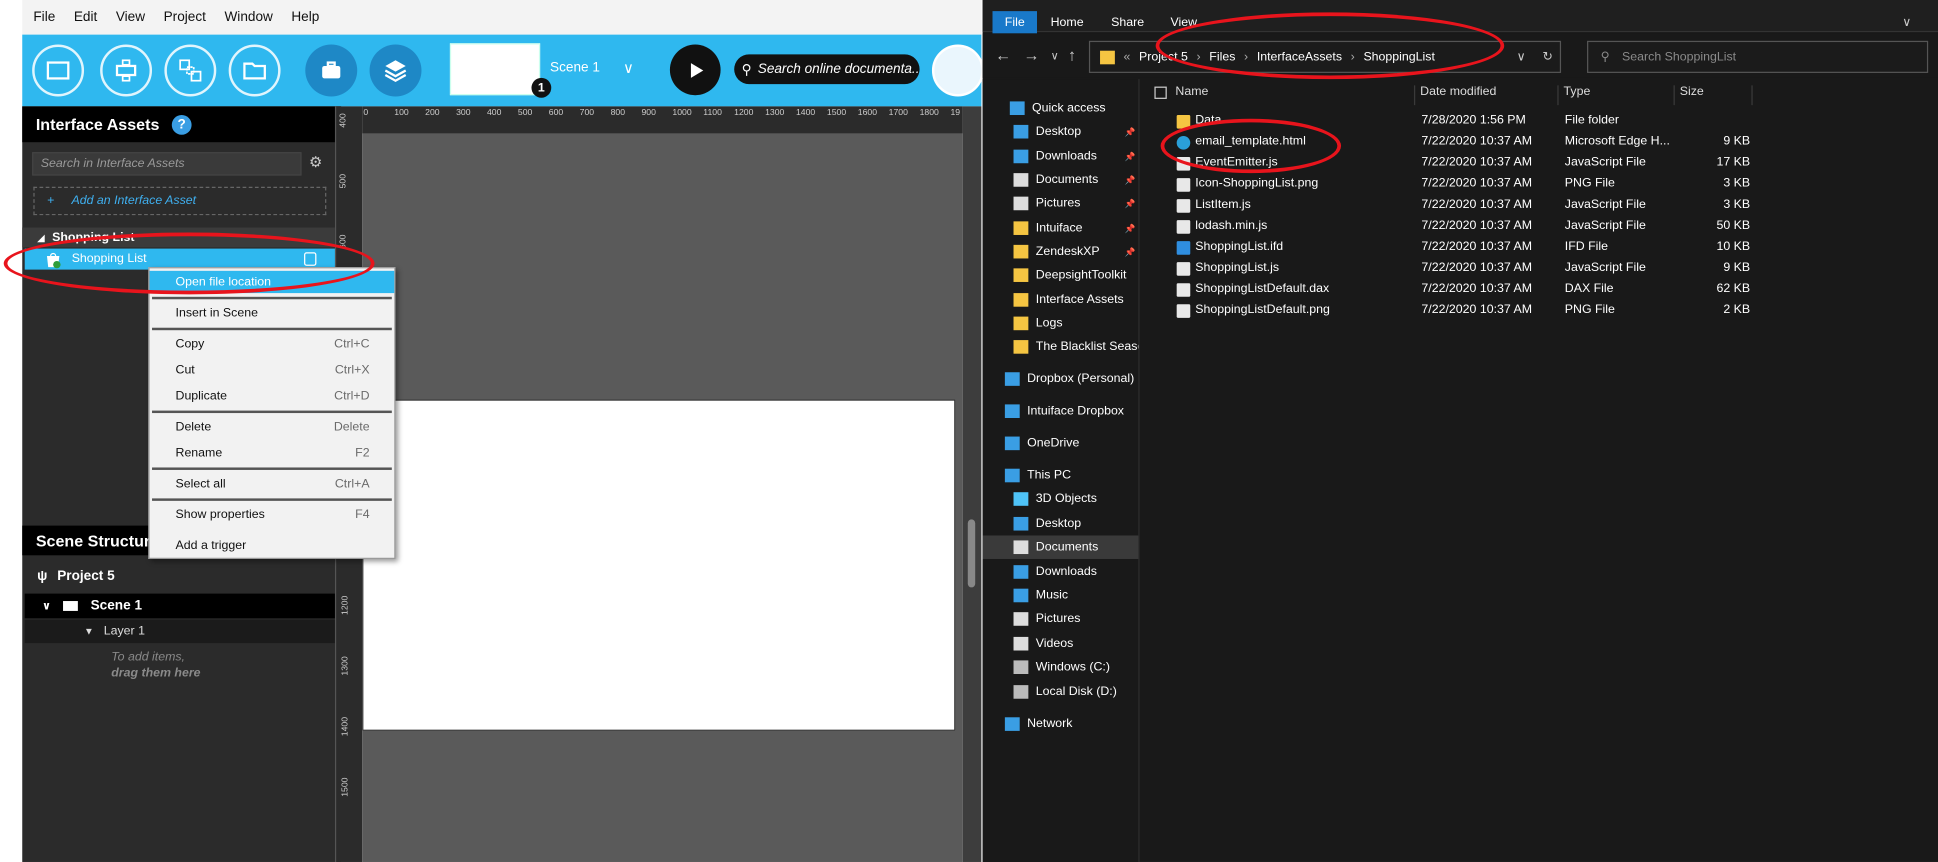 The width and height of the screenshot is (1938, 862). I want to click on group-button, so click(190, 70).